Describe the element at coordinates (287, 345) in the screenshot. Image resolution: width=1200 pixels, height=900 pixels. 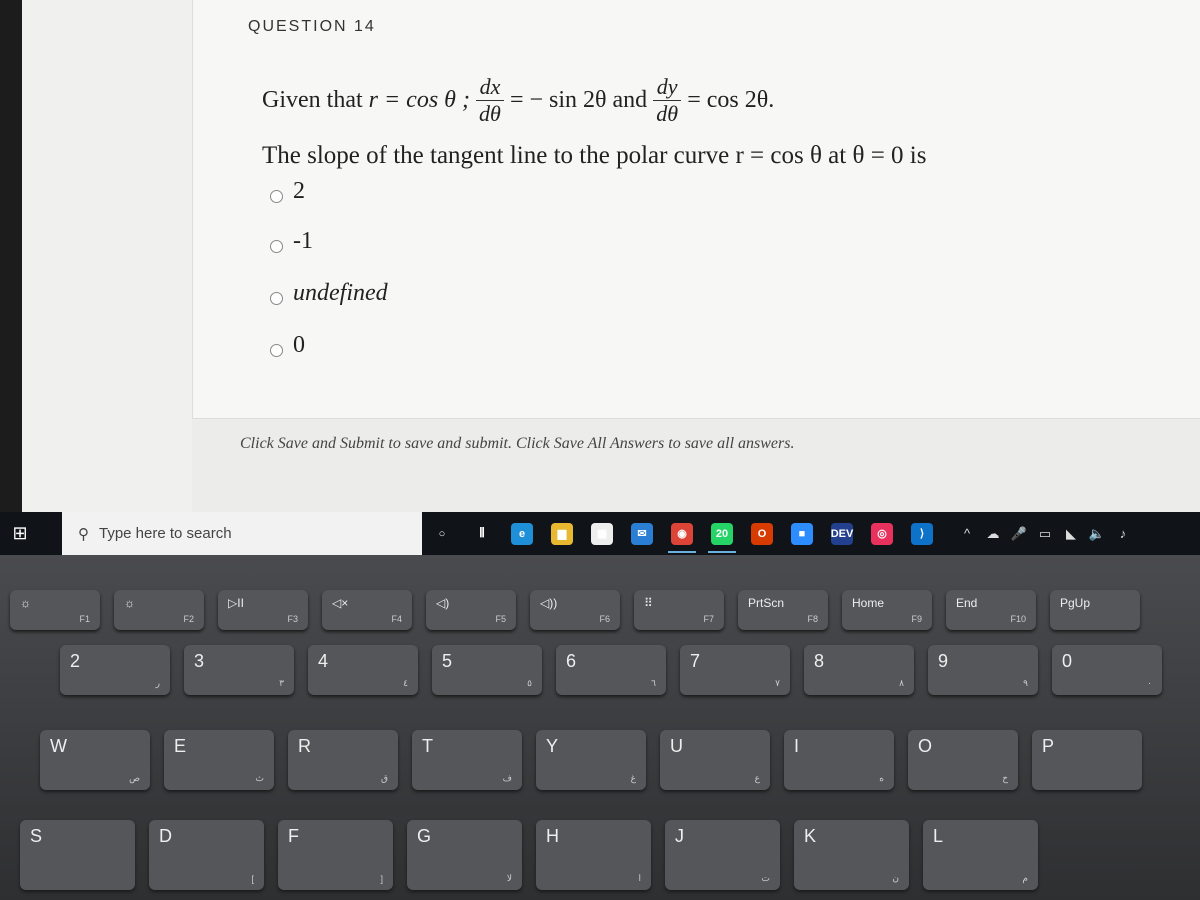
I see `option-4: 0` at that location.